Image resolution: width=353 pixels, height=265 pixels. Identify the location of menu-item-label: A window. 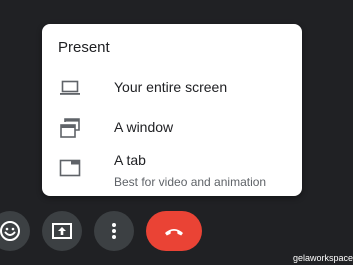
(144, 127).